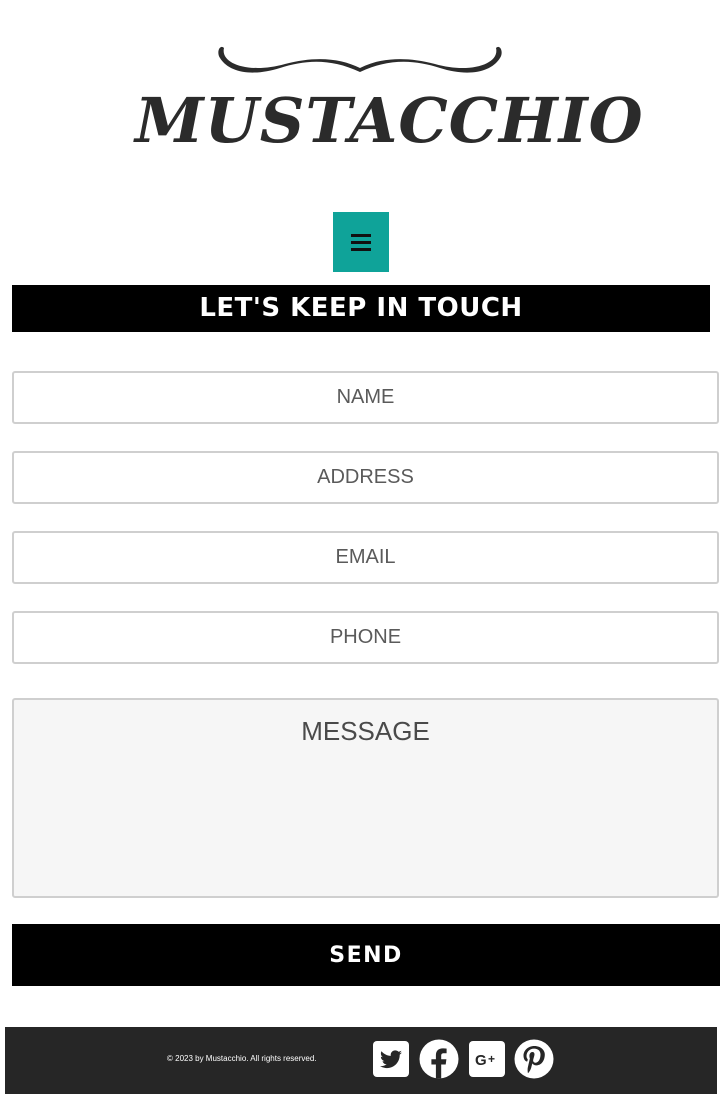 This screenshot has height=1117, width=721. What do you see at coordinates (439, 1059) in the screenshot?
I see `facebook-icon` at bounding box center [439, 1059].